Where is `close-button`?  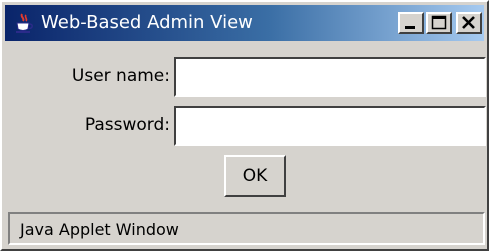 close-button is located at coordinates (469, 23).